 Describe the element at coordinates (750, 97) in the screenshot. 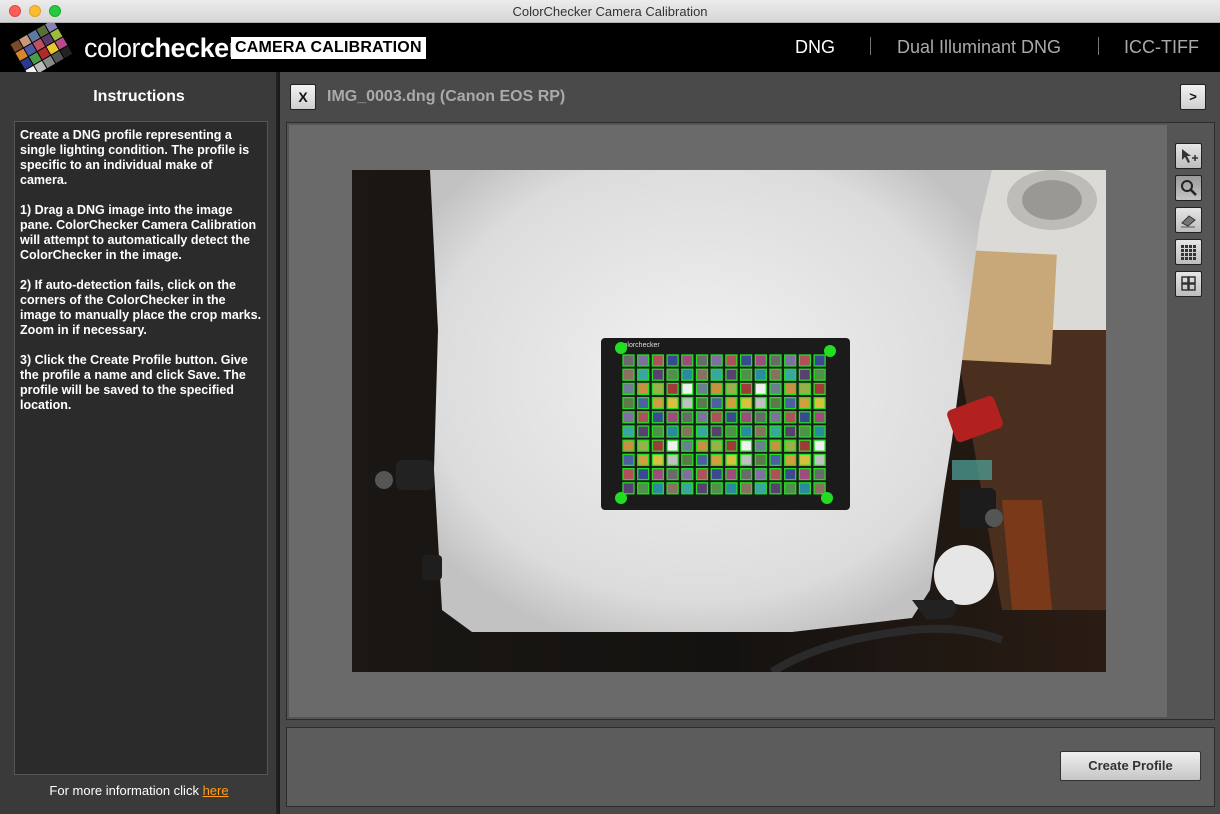

I see `file-bar: X IMG_0003.dng (Canon EOS RP) >` at that location.